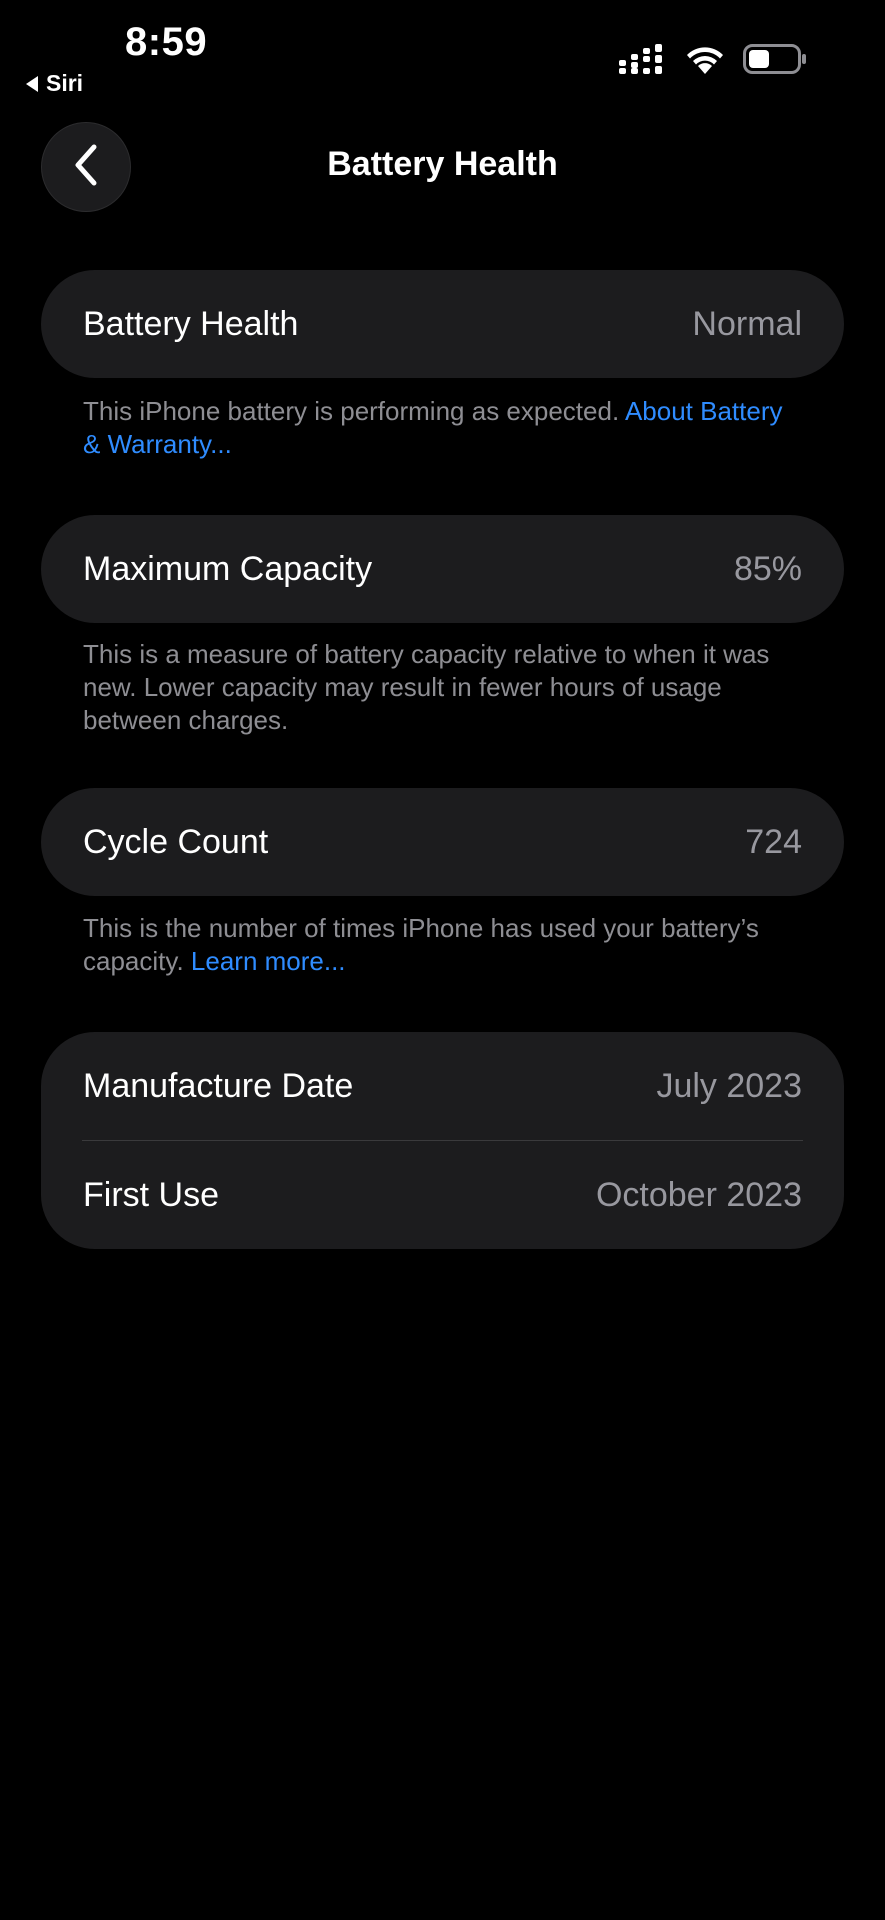  I want to click on cycle-count-group: Cycle Count 724, so click(442, 842).